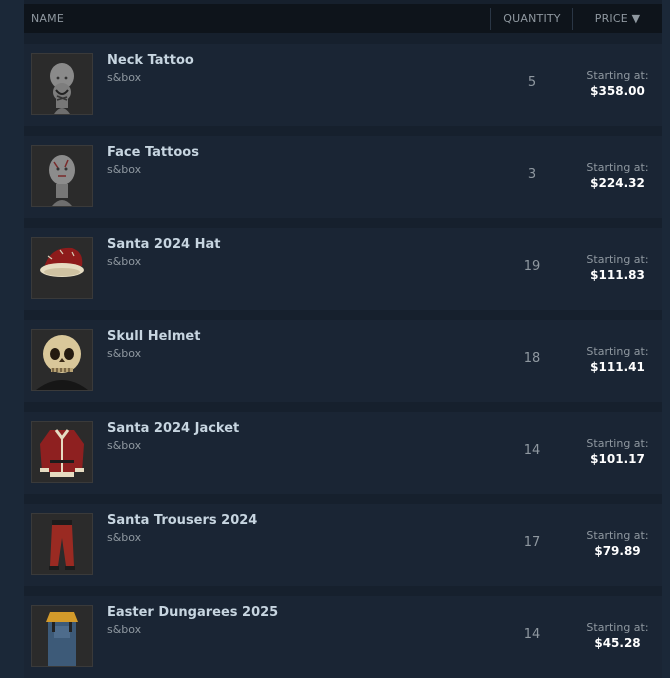  What do you see at coordinates (617, 643) in the screenshot?
I see `item-price: $45.28` at bounding box center [617, 643].